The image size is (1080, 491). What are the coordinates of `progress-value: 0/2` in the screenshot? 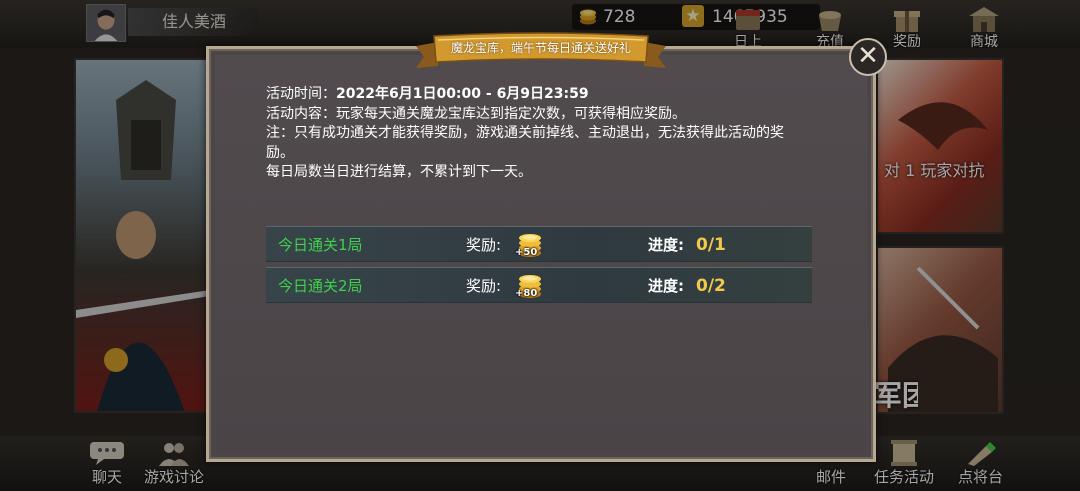 It's located at (711, 286).